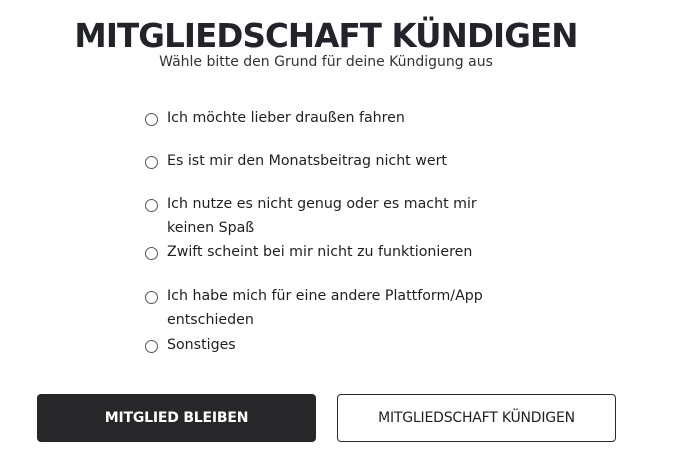 This screenshot has height=473, width=698. Describe the element at coordinates (176, 418) in the screenshot. I see `stay-member-button: MITGLIED BLEIBEN` at that location.